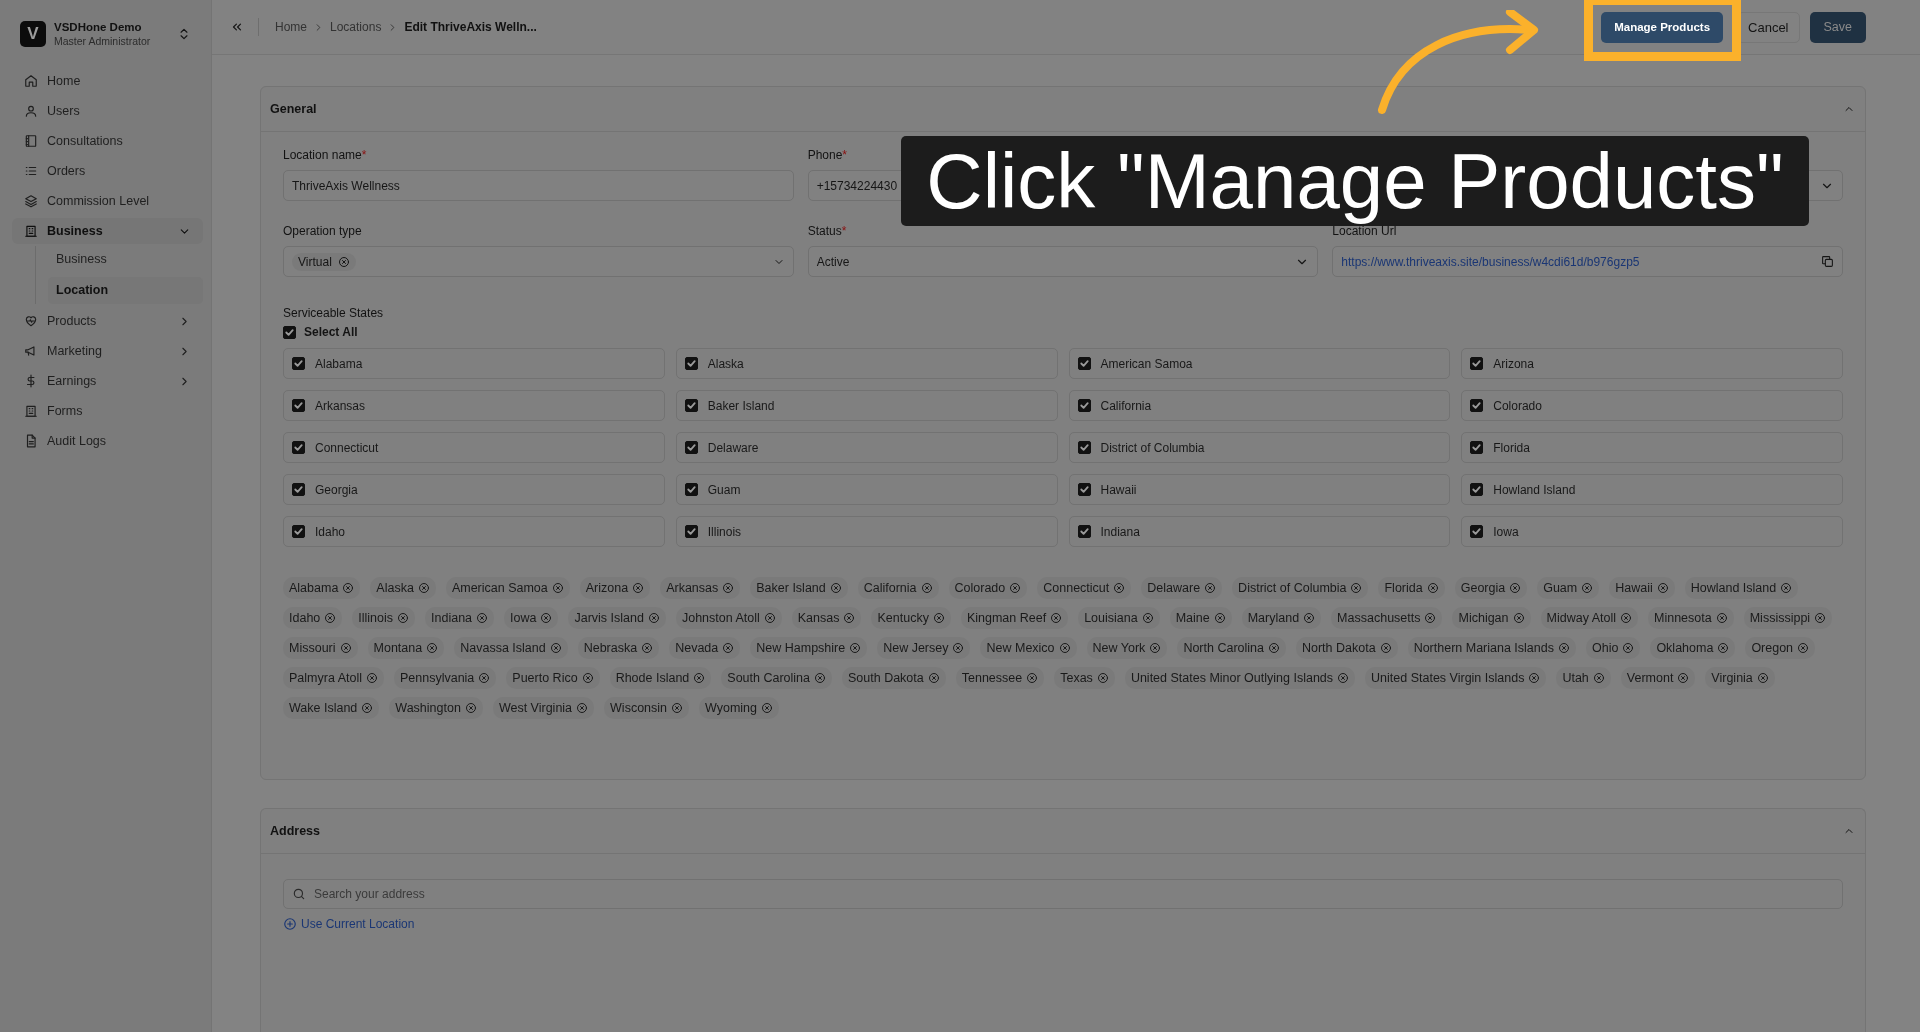 Image resolution: width=1920 pixels, height=1032 pixels. Describe the element at coordinates (1259, 405) in the screenshot. I see `state-option: California` at that location.